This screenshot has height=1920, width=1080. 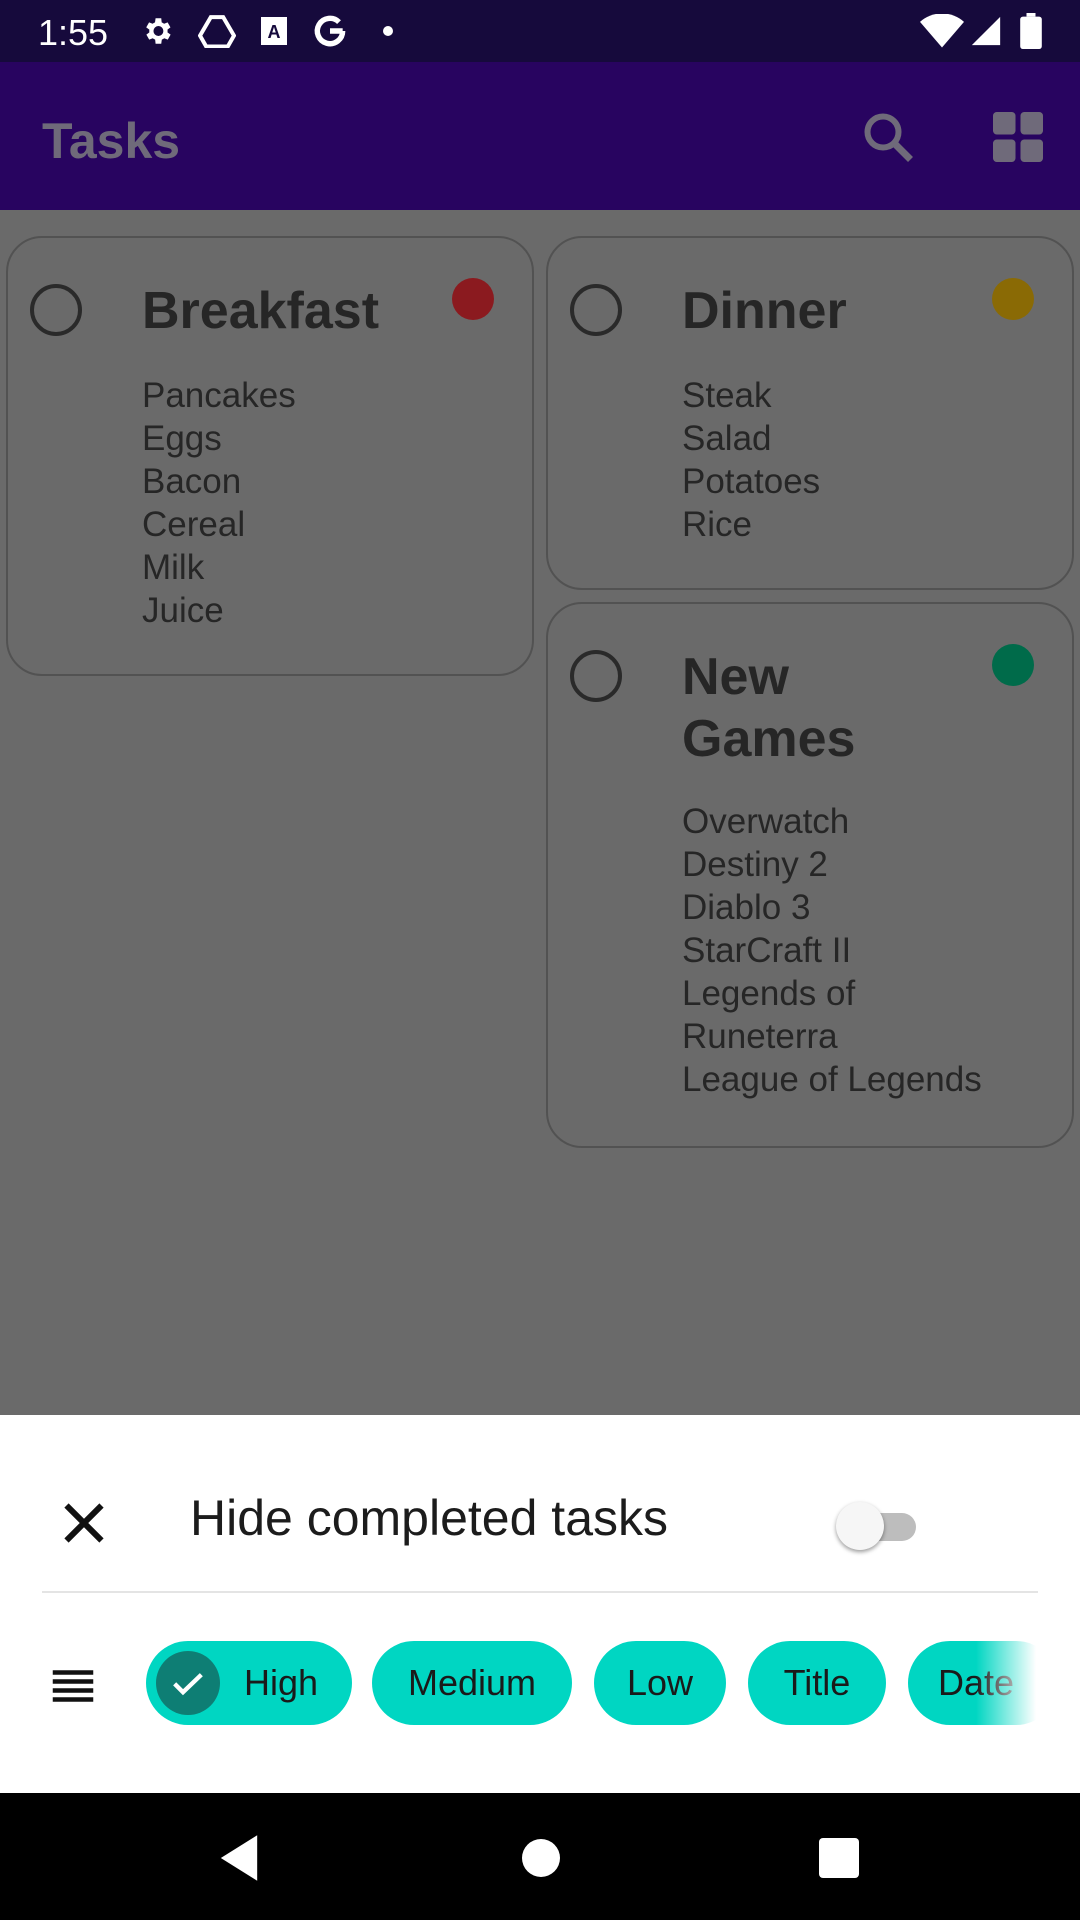 What do you see at coordinates (182, 438) in the screenshot?
I see `list-item: Eggs` at bounding box center [182, 438].